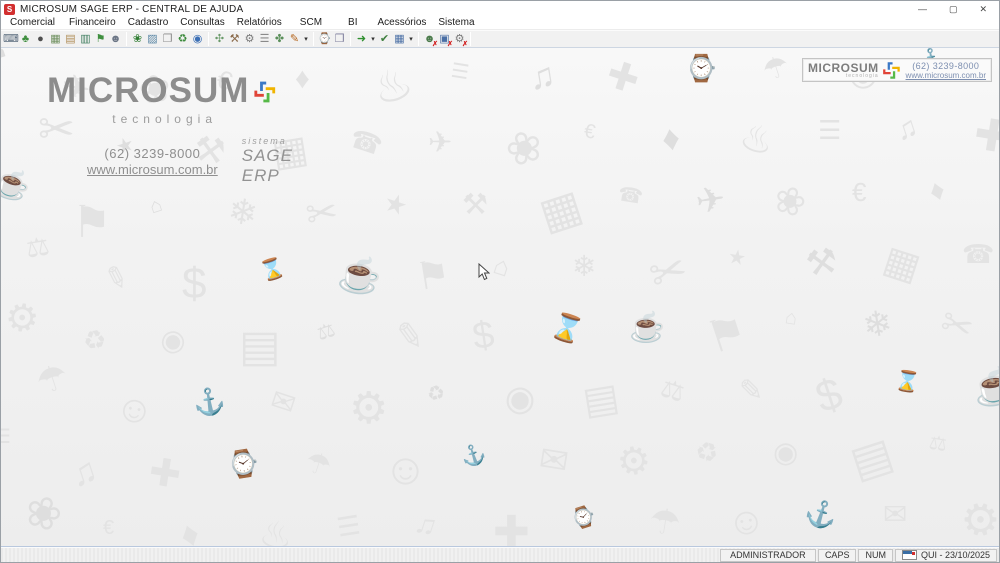  What do you see at coordinates (152, 169) in the screenshot?
I see `website-link: www.microsum.com.br` at bounding box center [152, 169].